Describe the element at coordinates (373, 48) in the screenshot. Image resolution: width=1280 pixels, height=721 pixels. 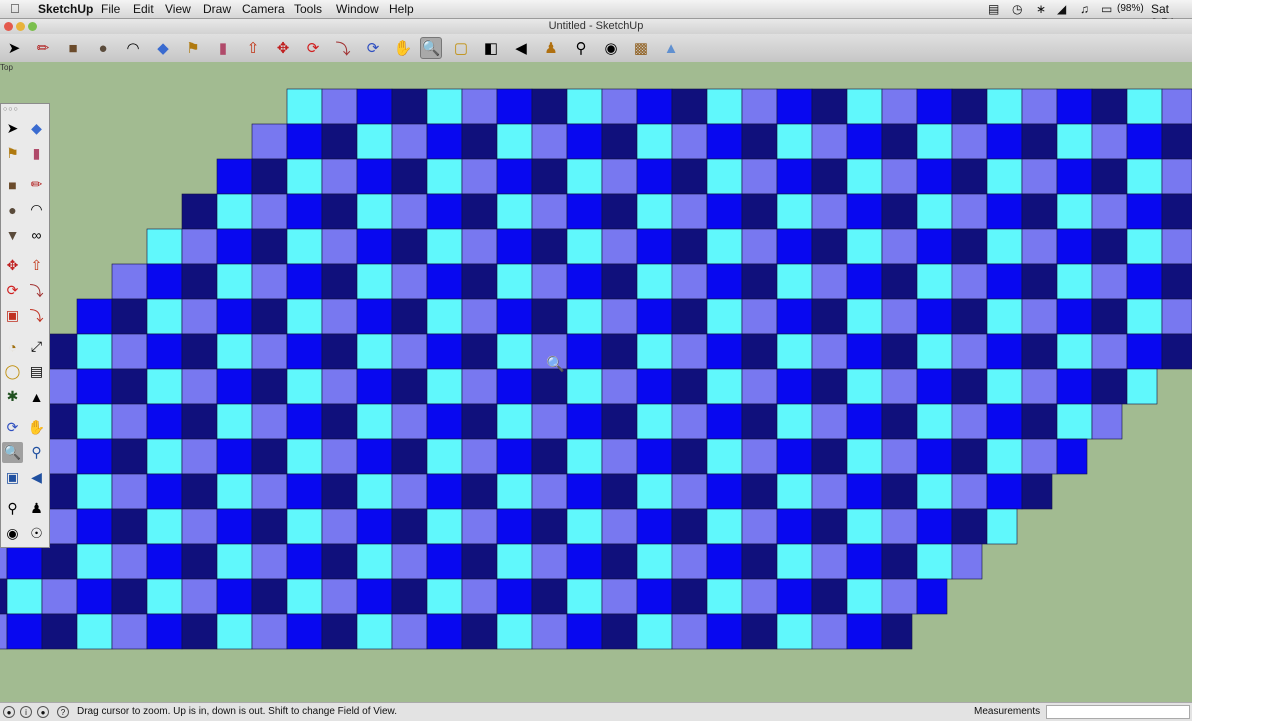
I see `orbit-tool-icon: ⟳` at that location.